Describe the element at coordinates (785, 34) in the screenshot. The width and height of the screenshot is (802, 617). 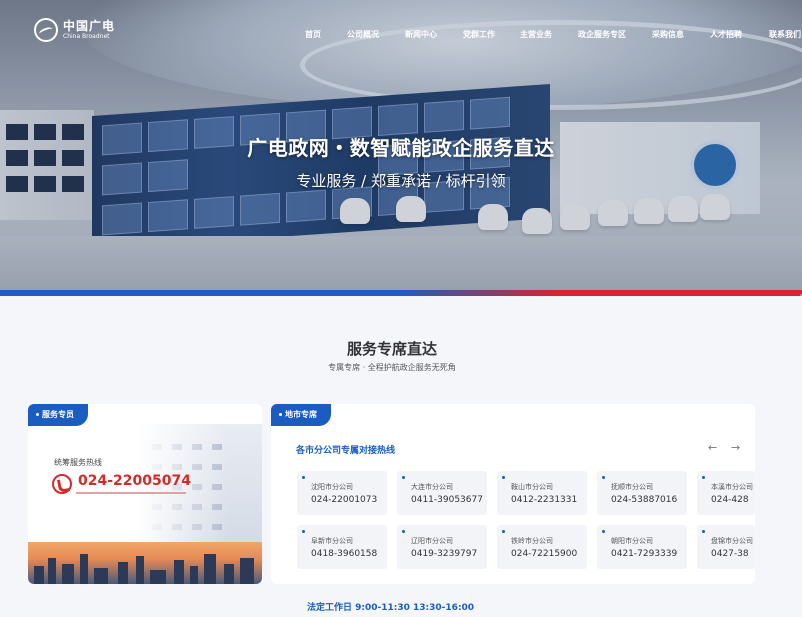
I see `nav-contact: 联系我们` at that location.